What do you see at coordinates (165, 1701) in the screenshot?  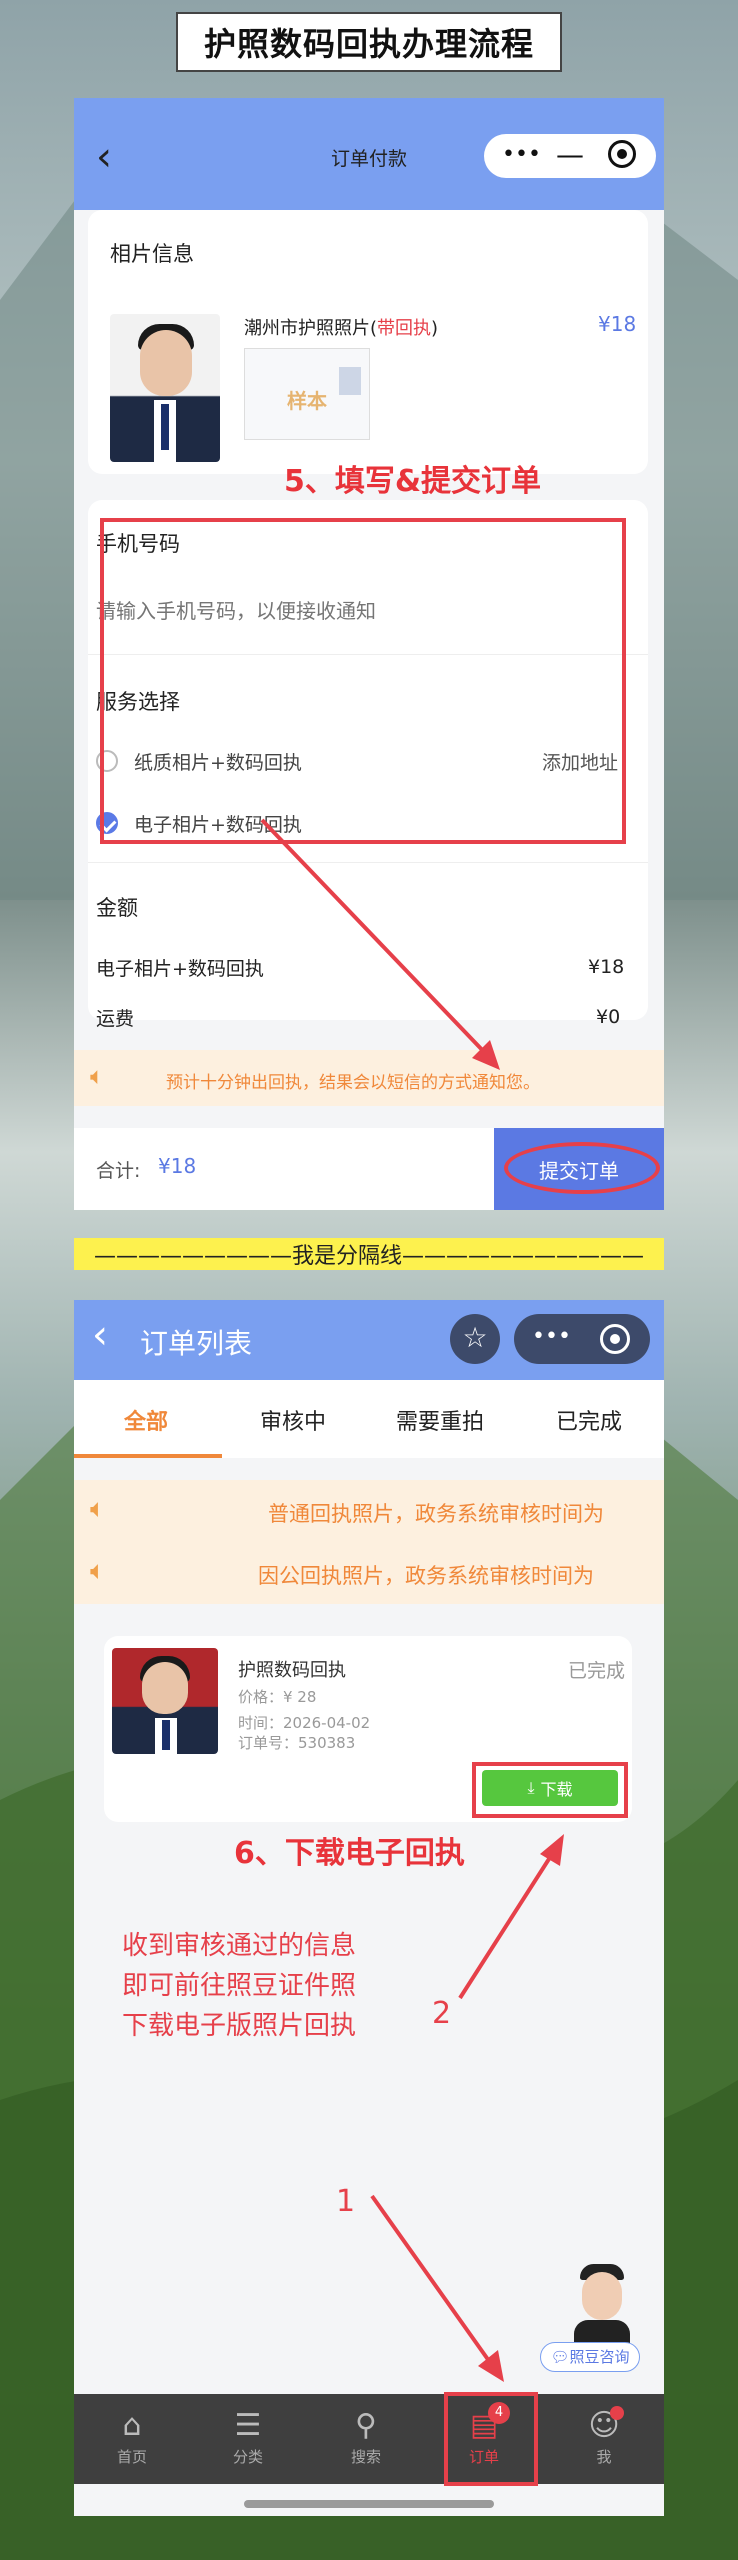 I see `order-photo` at bounding box center [165, 1701].